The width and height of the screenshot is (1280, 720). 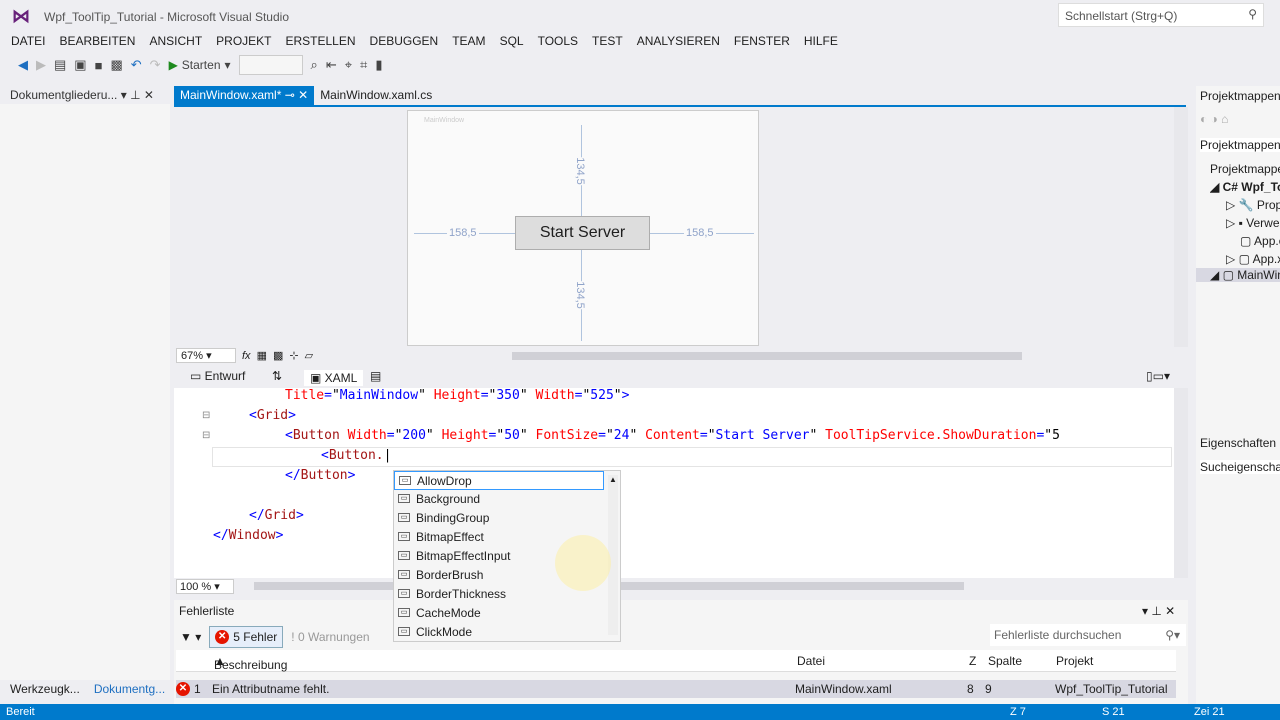 What do you see at coordinates (330, 637) in the screenshot?
I see `warnings-filter-button: ! 0 Warnungen` at bounding box center [330, 637].